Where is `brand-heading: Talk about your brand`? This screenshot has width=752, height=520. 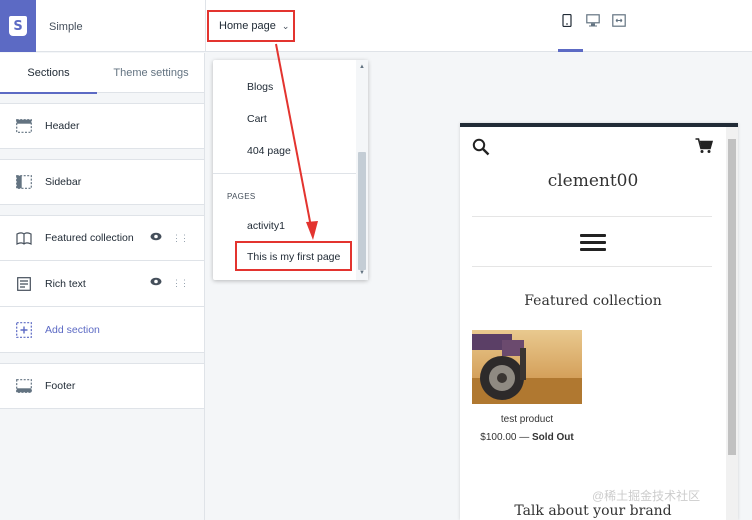
brand-heading: Talk about your brand is located at coordinates (593, 511).